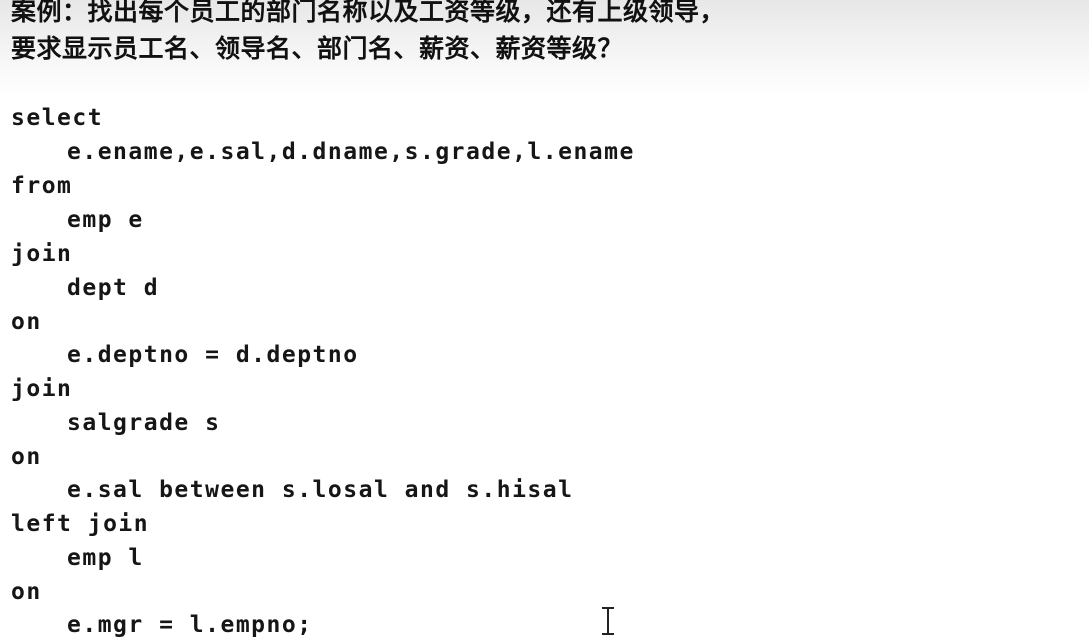 The height and width of the screenshot is (639, 1089). What do you see at coordinates (320, 490) in the screenshot?
I see `code-line-on-2-condition: e.sal between s.losal and s.hisal` at bounding box center [320, 490].